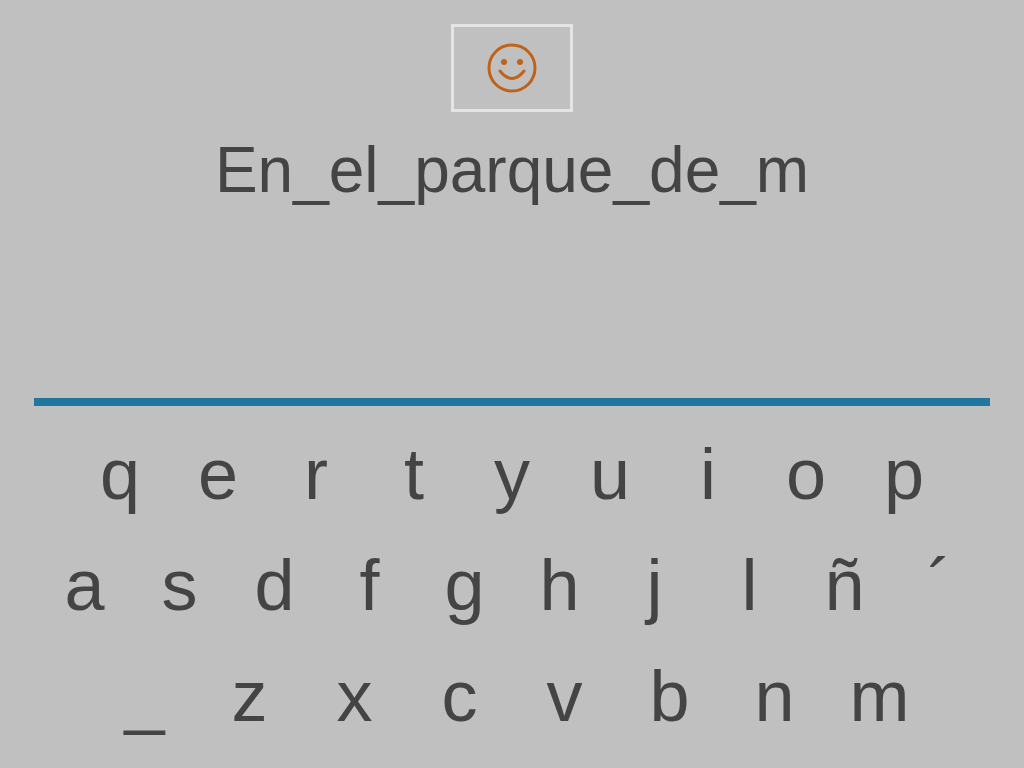  Describe the element at coordinates (654, 584) in the screenshot. I see `key-button: j` at that location.